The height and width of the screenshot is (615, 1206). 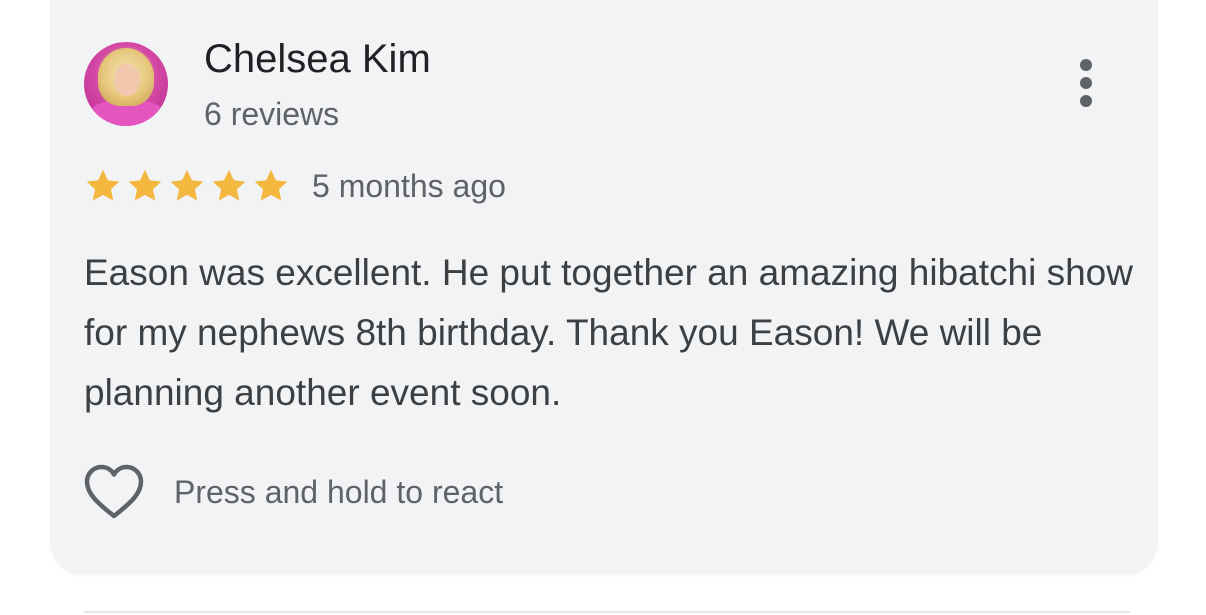 I want to click on avatar, so click(x=126, y=84).